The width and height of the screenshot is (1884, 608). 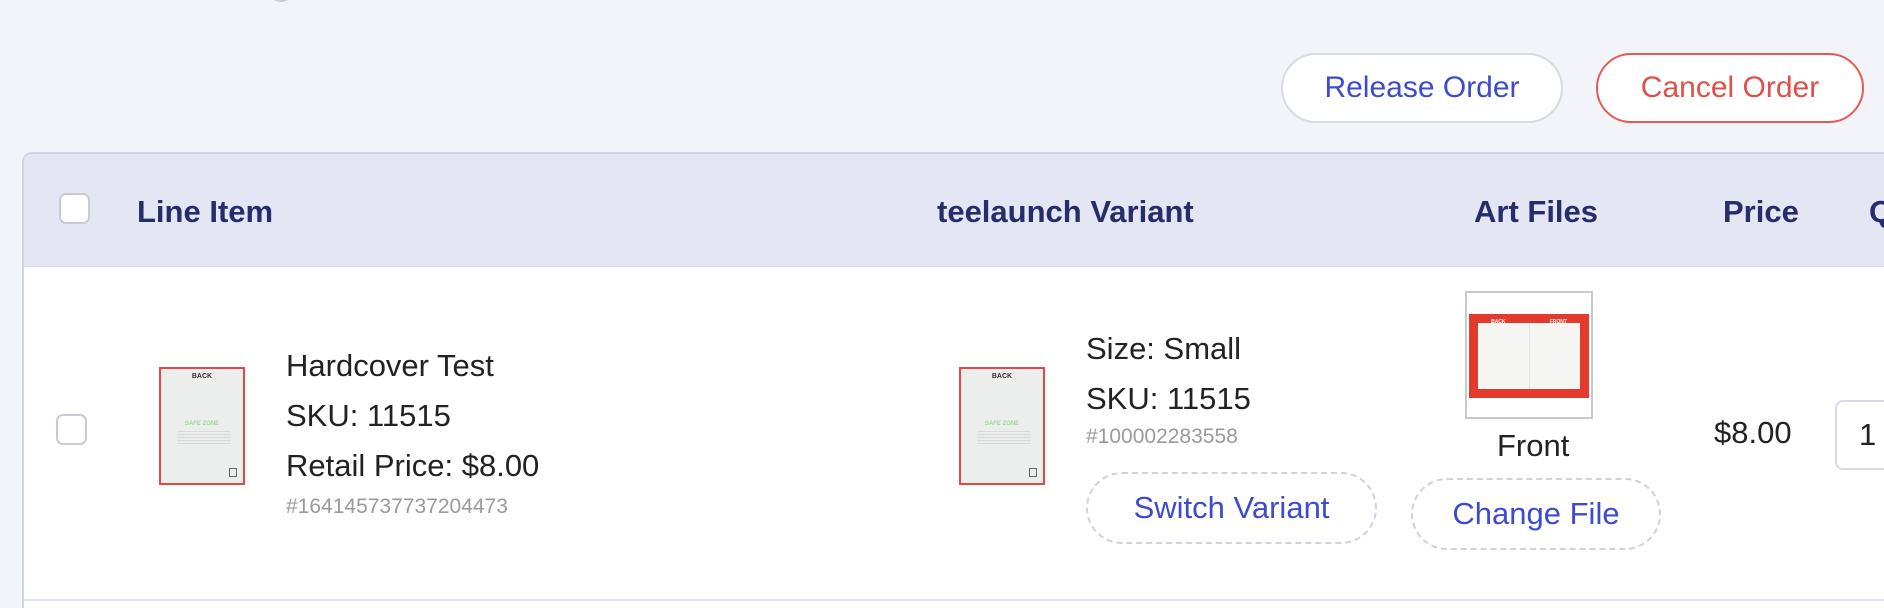 What do you see at coordinates (1002, 376) in the screenshot?
I see `variant-thumbnail-back-label: BACK` at bounding box center [1002, 376].